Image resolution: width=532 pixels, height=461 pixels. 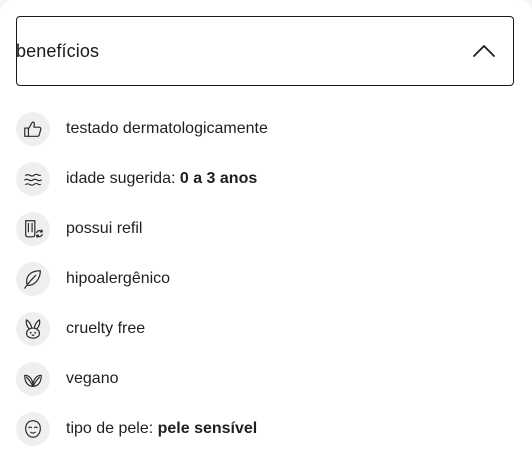 I want to click on list-item: possui refil, so click(x=266, y=229).